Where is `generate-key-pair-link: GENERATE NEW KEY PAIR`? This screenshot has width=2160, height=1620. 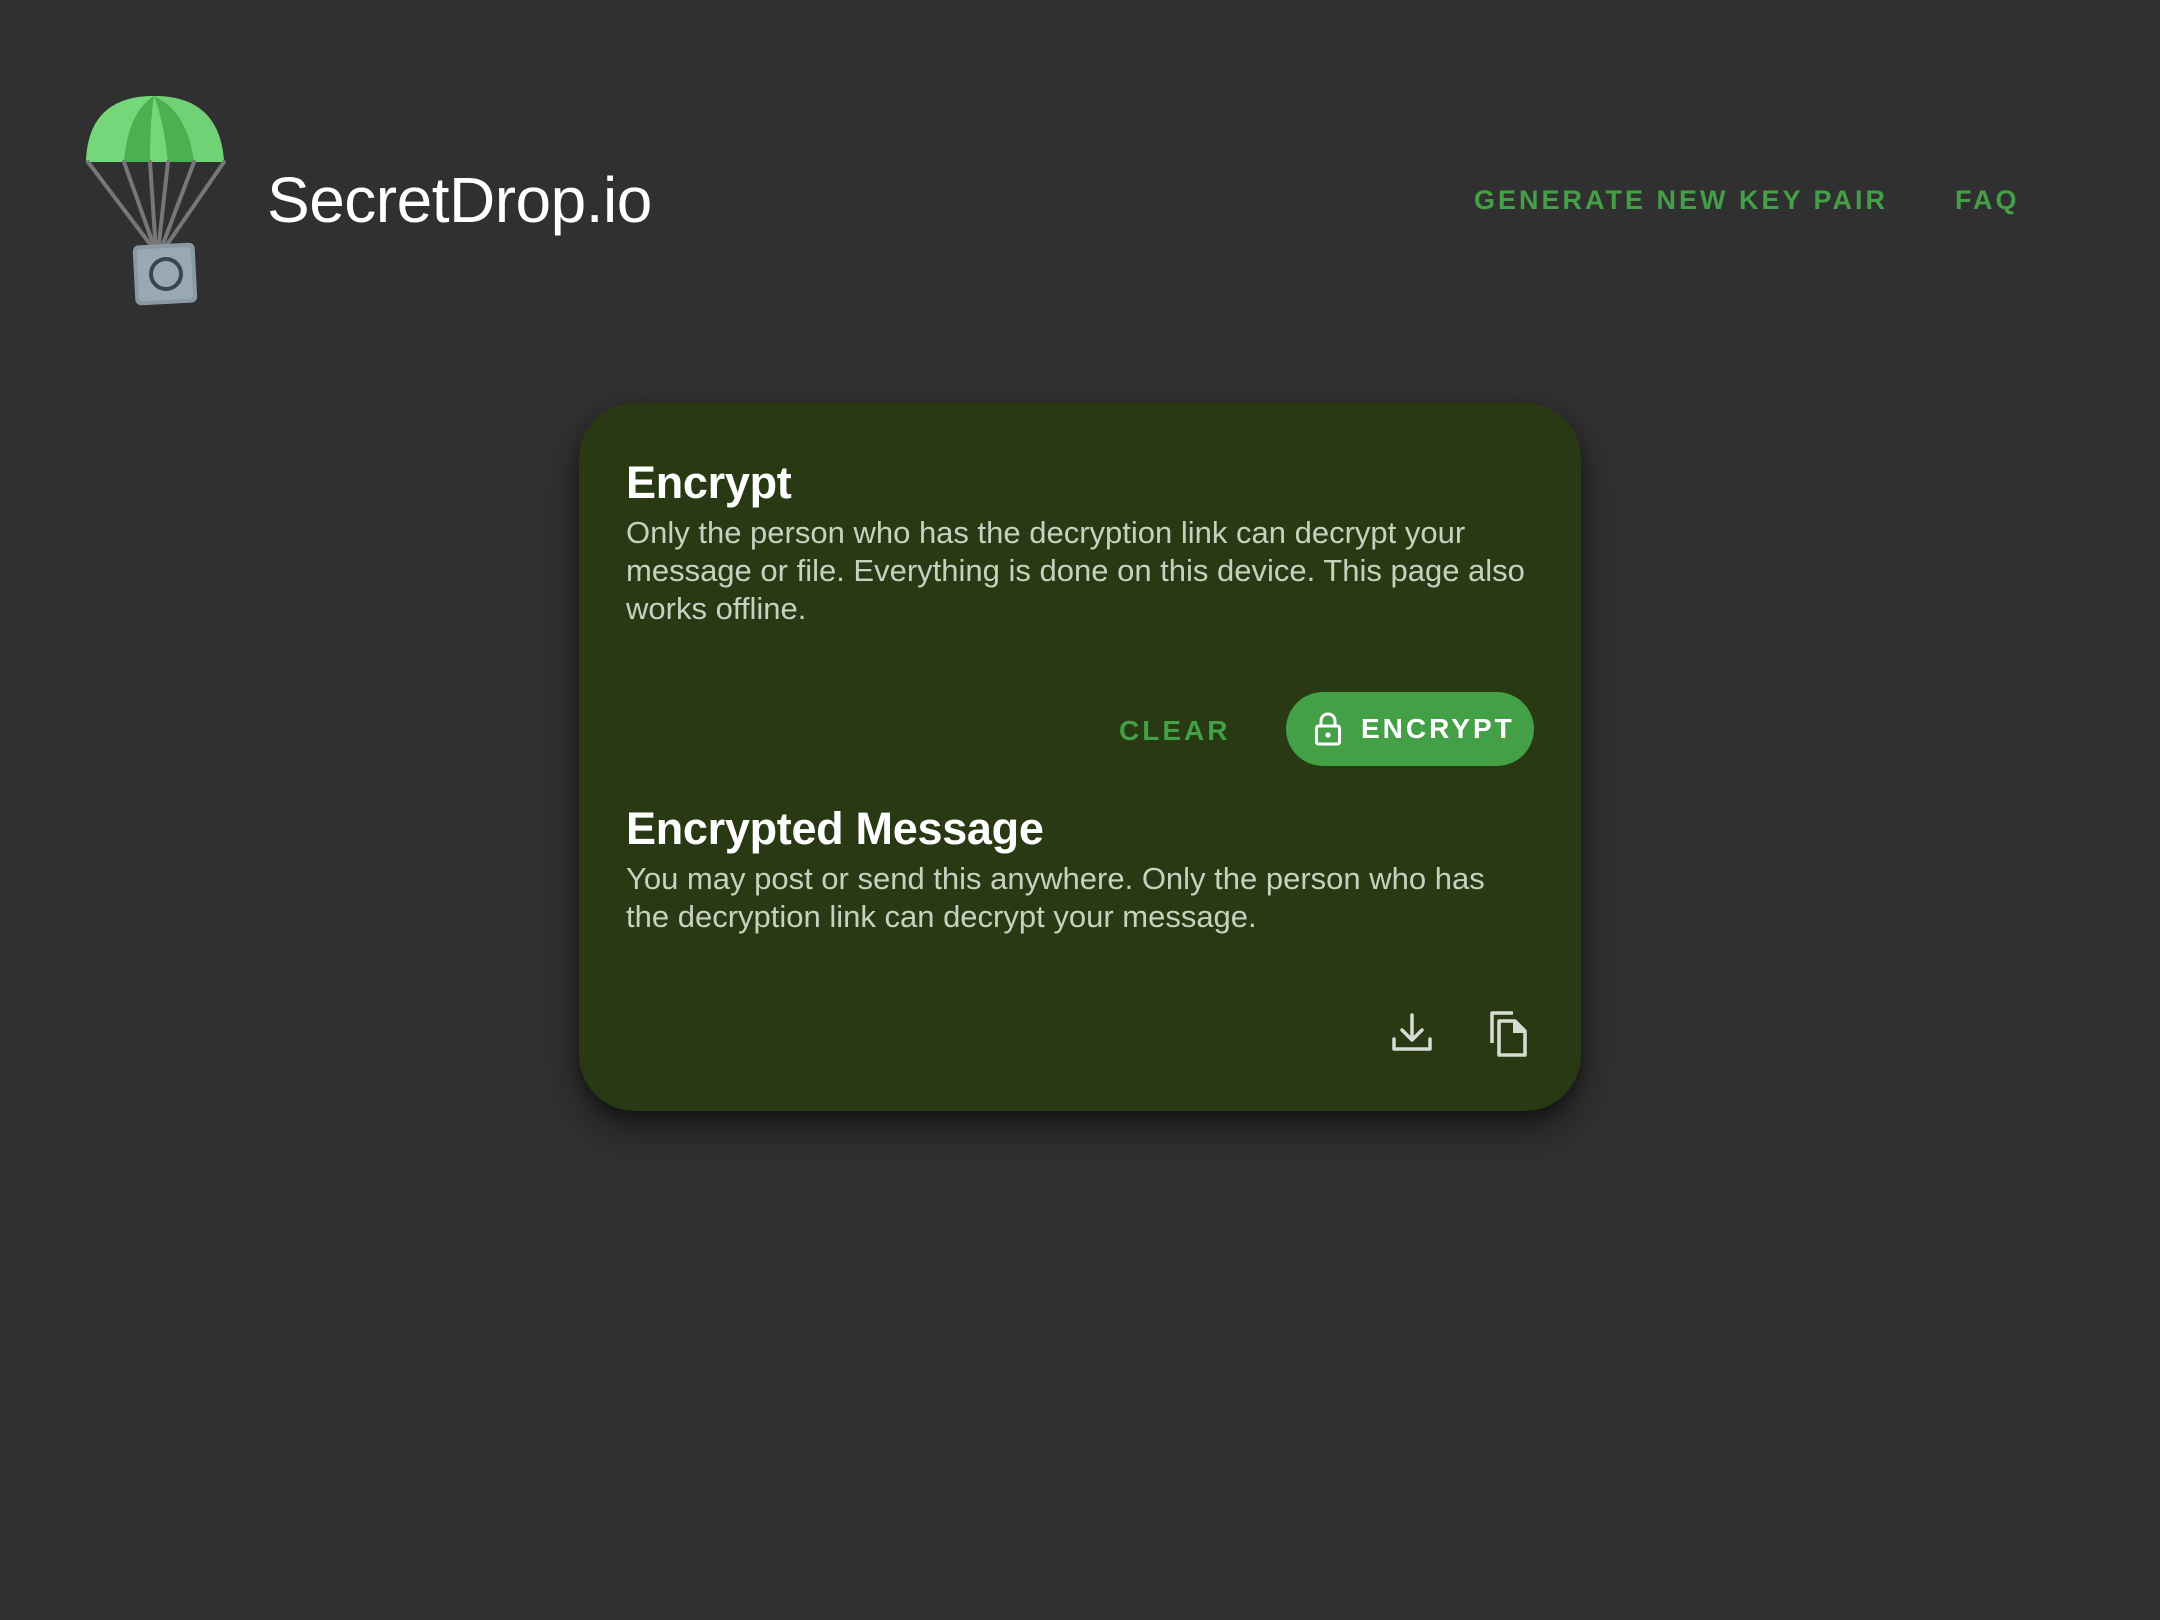 generate-key-pair-link: GENERATE NEW KEY PAIR is located at coordinates (1681, 200).